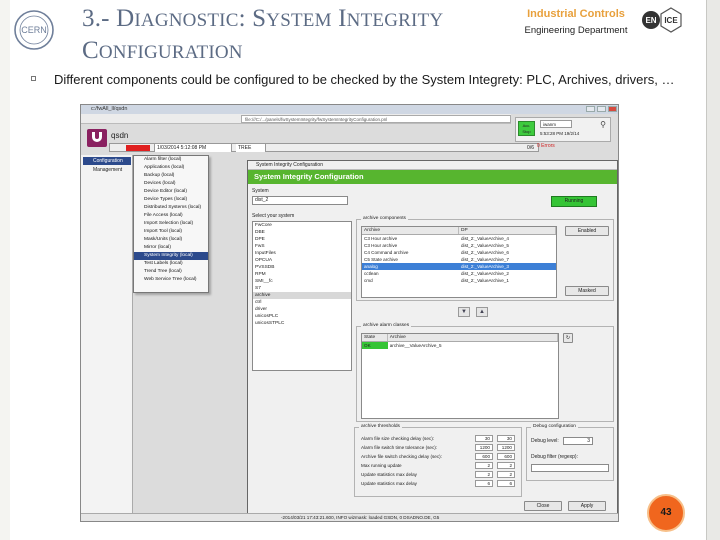 This screenshot has height=540, width=720. Describe the element at coordinates (171, 280) in the screenshot. I see `menu-item: Web Service Tree (local)` at that location.